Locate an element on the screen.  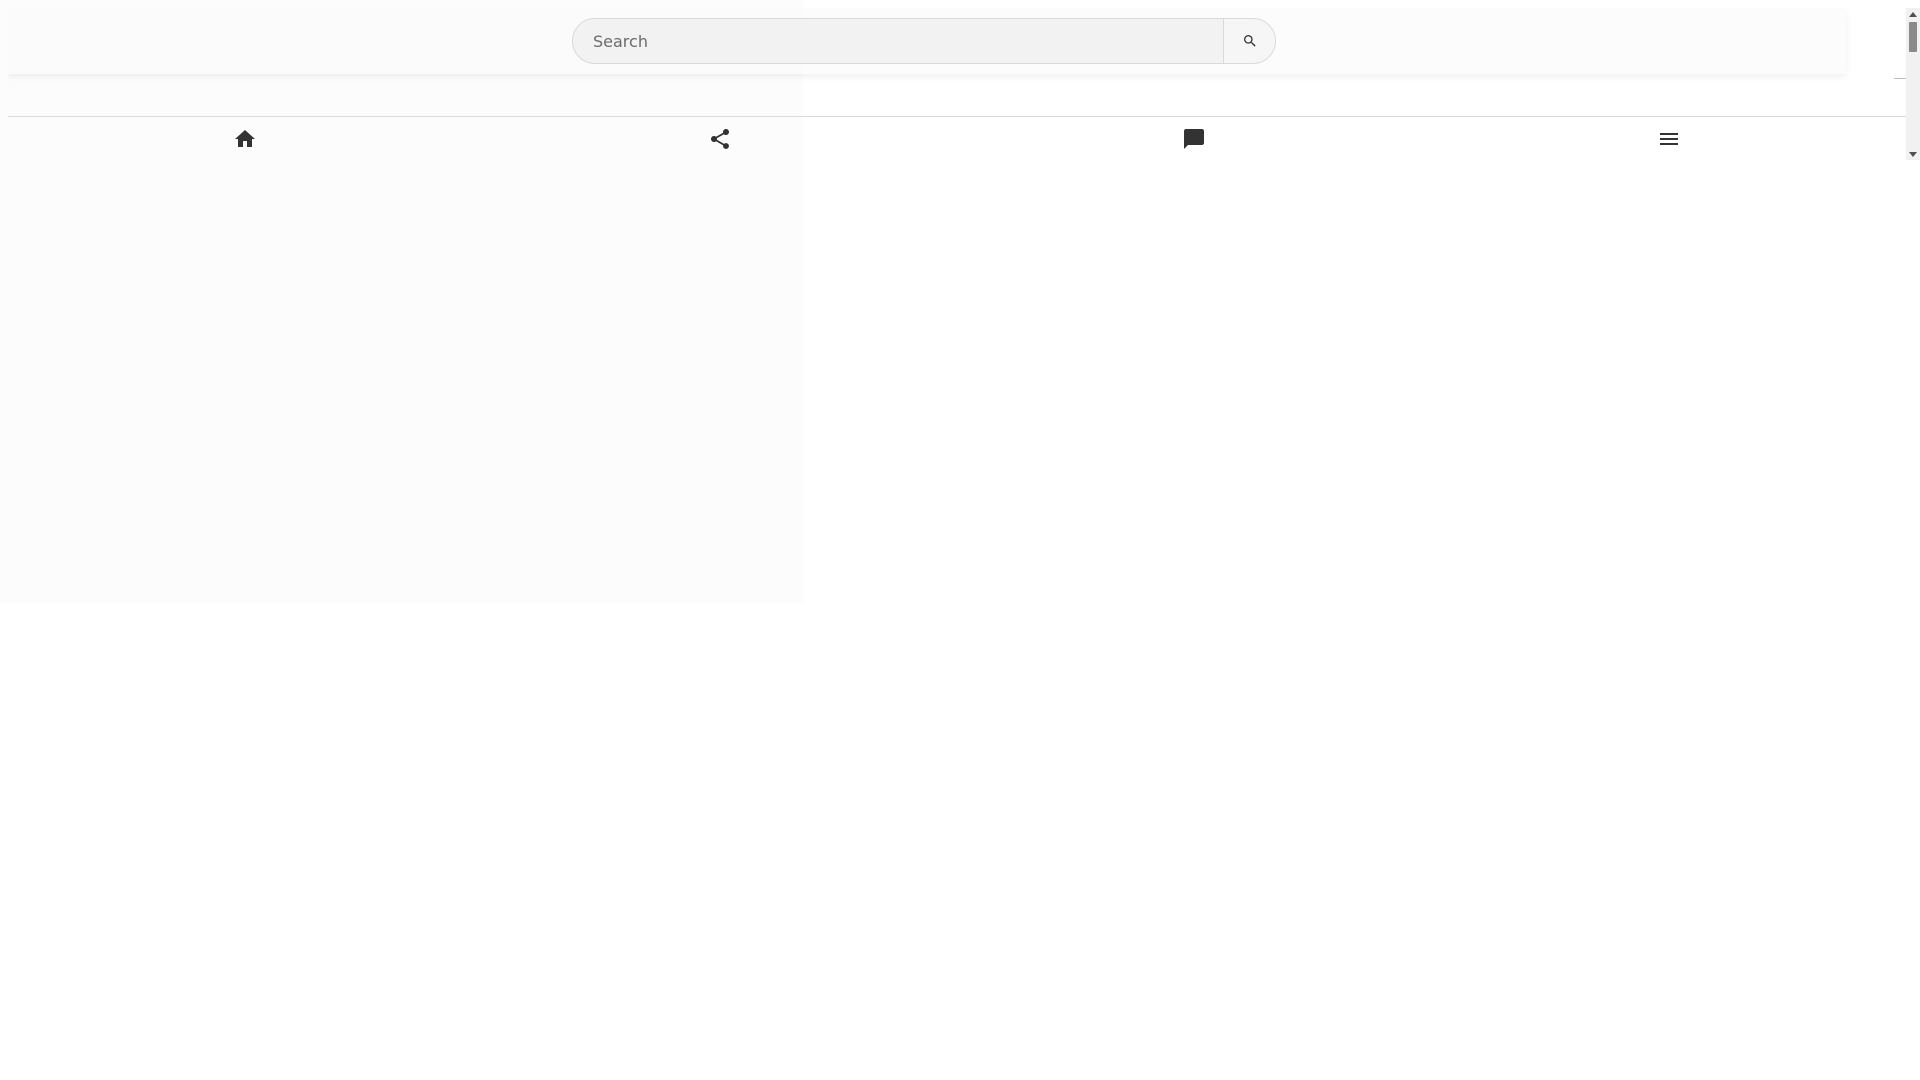
scroll-up-button is located at coordinates (1913, 14).